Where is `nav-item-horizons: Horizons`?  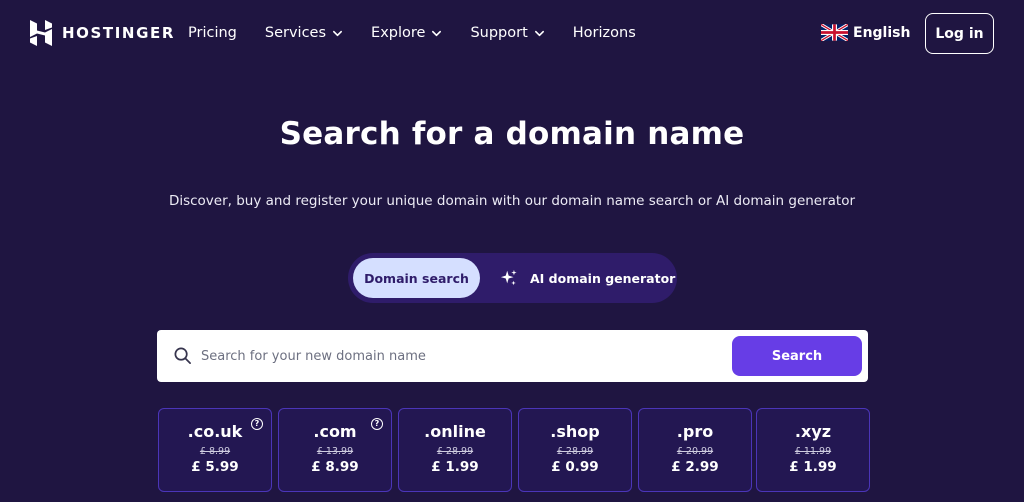
nav-item-horizons: Horizons is located at coordinates (604, 33).